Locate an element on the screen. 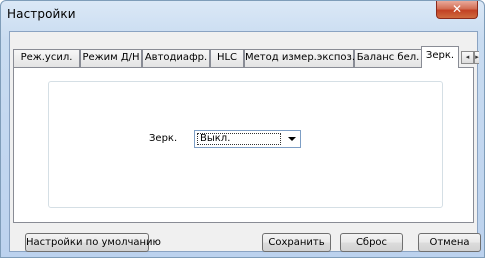 This screenshot has height=258, width=485. tab-hlc: HLC is located at coordinates (227, 58).